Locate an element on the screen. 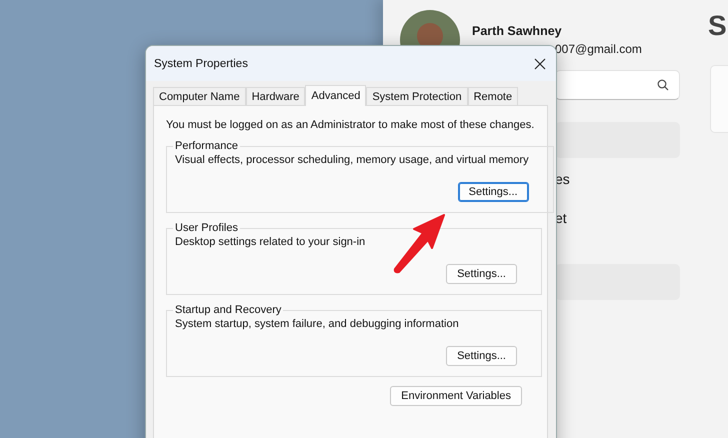 The height and width of the screenshot is (438, 728). group-description: Visual effects, processor scheduling, memory usage, and virtual memory is located at coordinates (352, 160).